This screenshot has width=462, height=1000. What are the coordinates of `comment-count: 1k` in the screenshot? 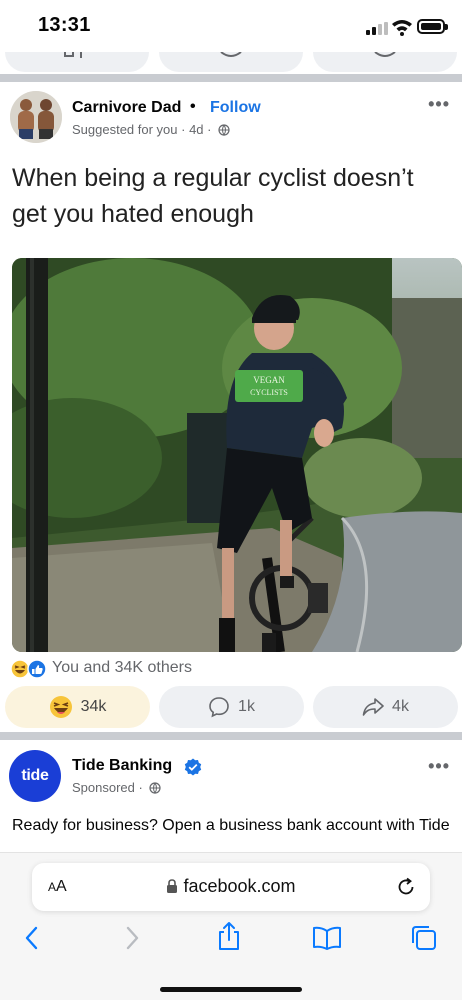 It's located at (246, 706).